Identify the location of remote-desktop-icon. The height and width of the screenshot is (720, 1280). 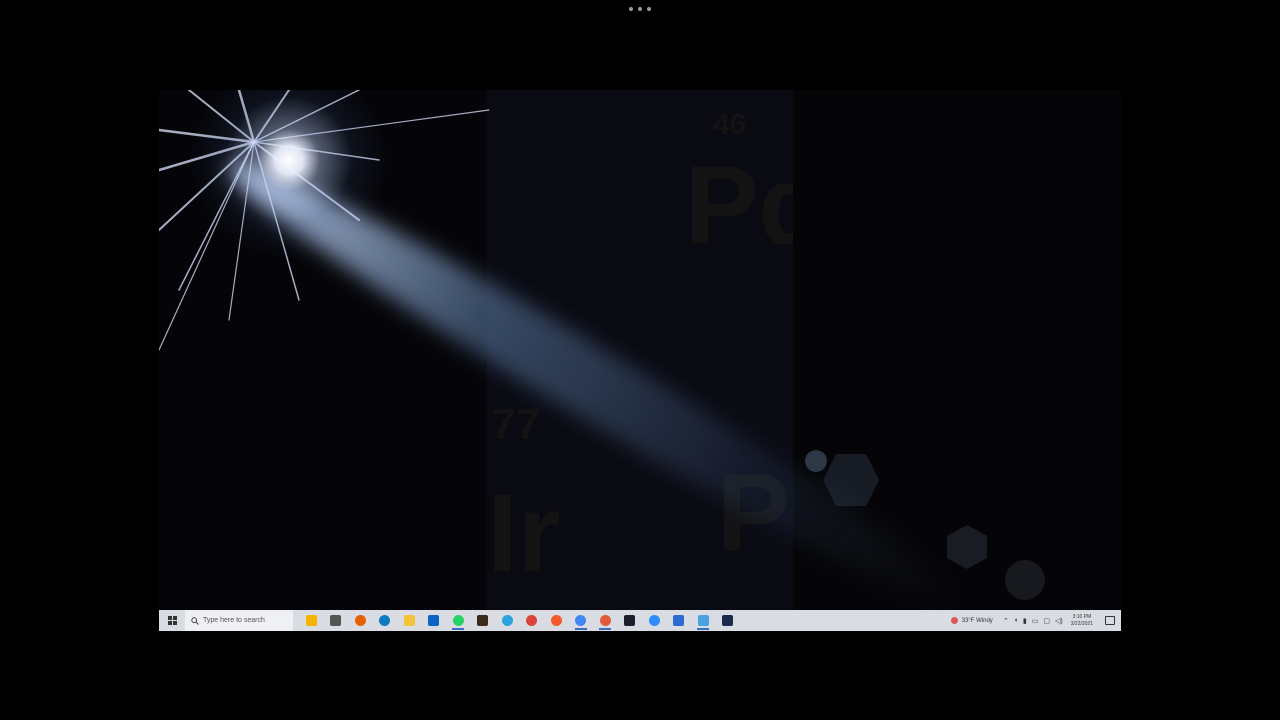
(703, 620).